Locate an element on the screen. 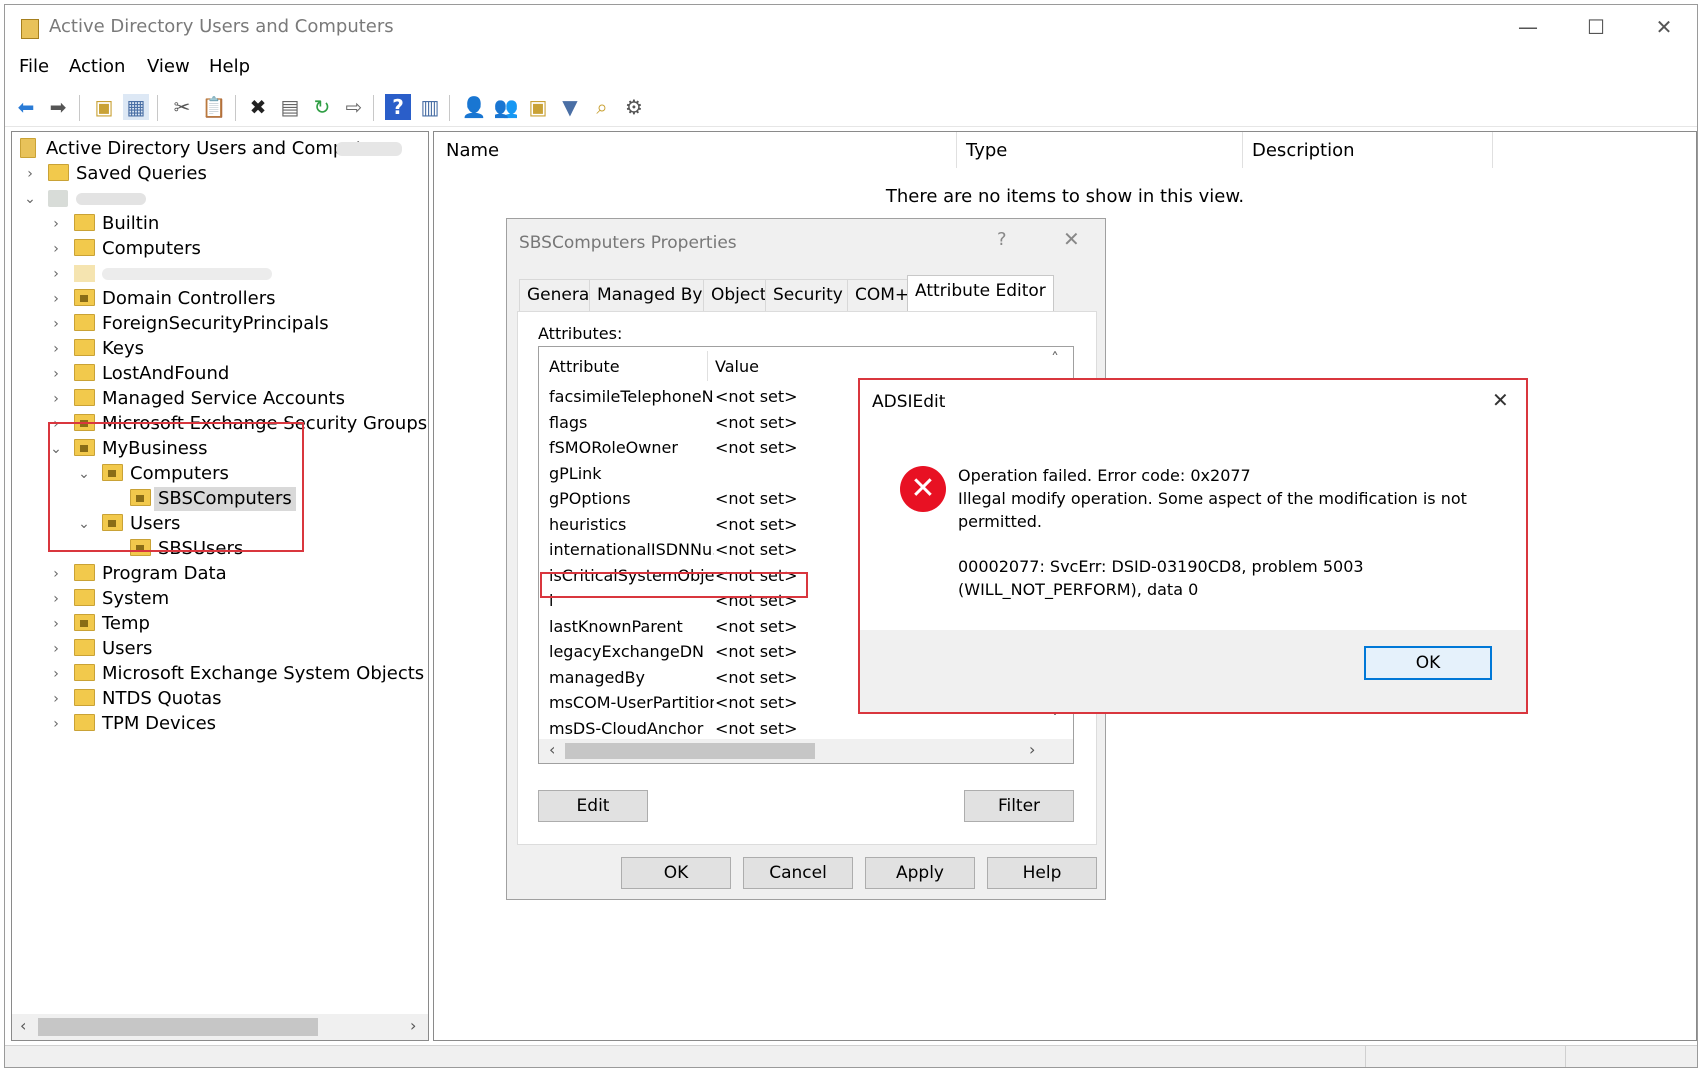 Image resolution: width=1702 pixels, height=1074 pixels. new-group-icon: 👥 is located at coordinates (506, 107).